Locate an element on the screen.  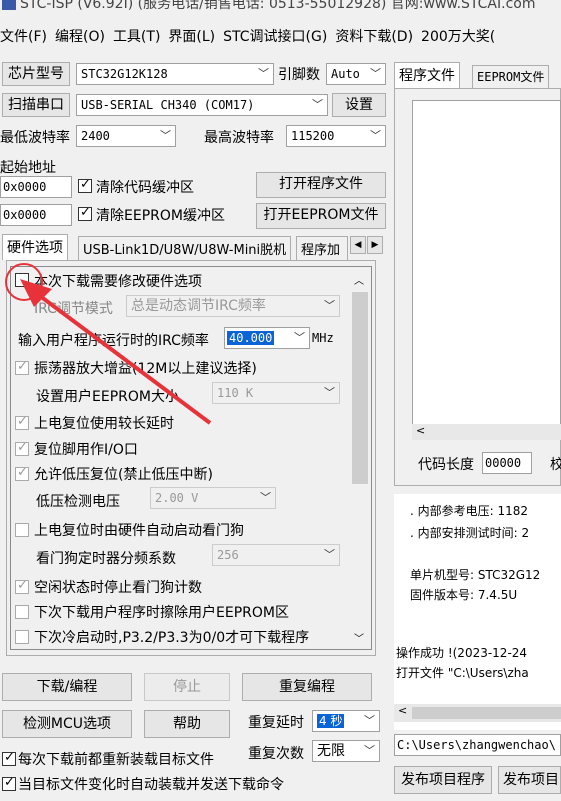
watchdog-start-label: 上电复位时由硬件自动启动看门狗 is located at coordinates (139, 531).